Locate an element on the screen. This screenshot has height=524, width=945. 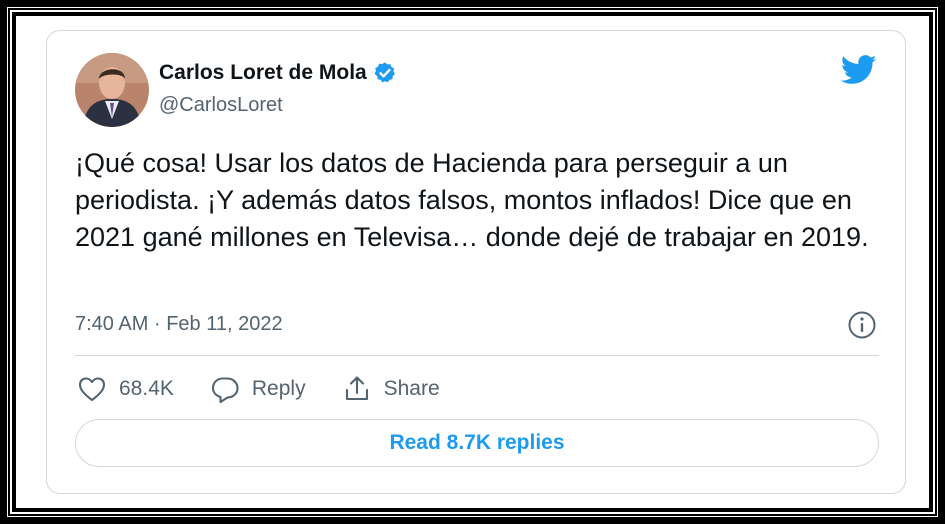
read-replies-button: Read 8.7K replies is located at coordinates (477, 443).